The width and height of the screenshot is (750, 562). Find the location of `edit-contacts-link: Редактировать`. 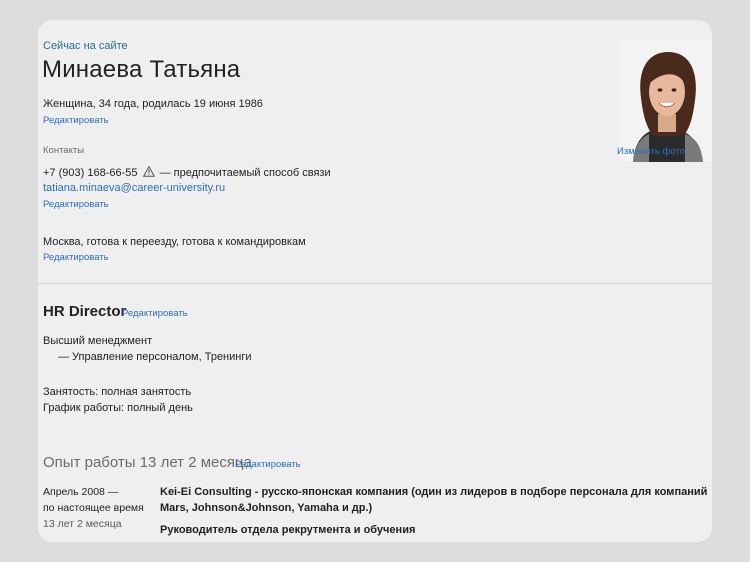

edit-contacts-link: Редактировать is located at coordinates (76, 204).